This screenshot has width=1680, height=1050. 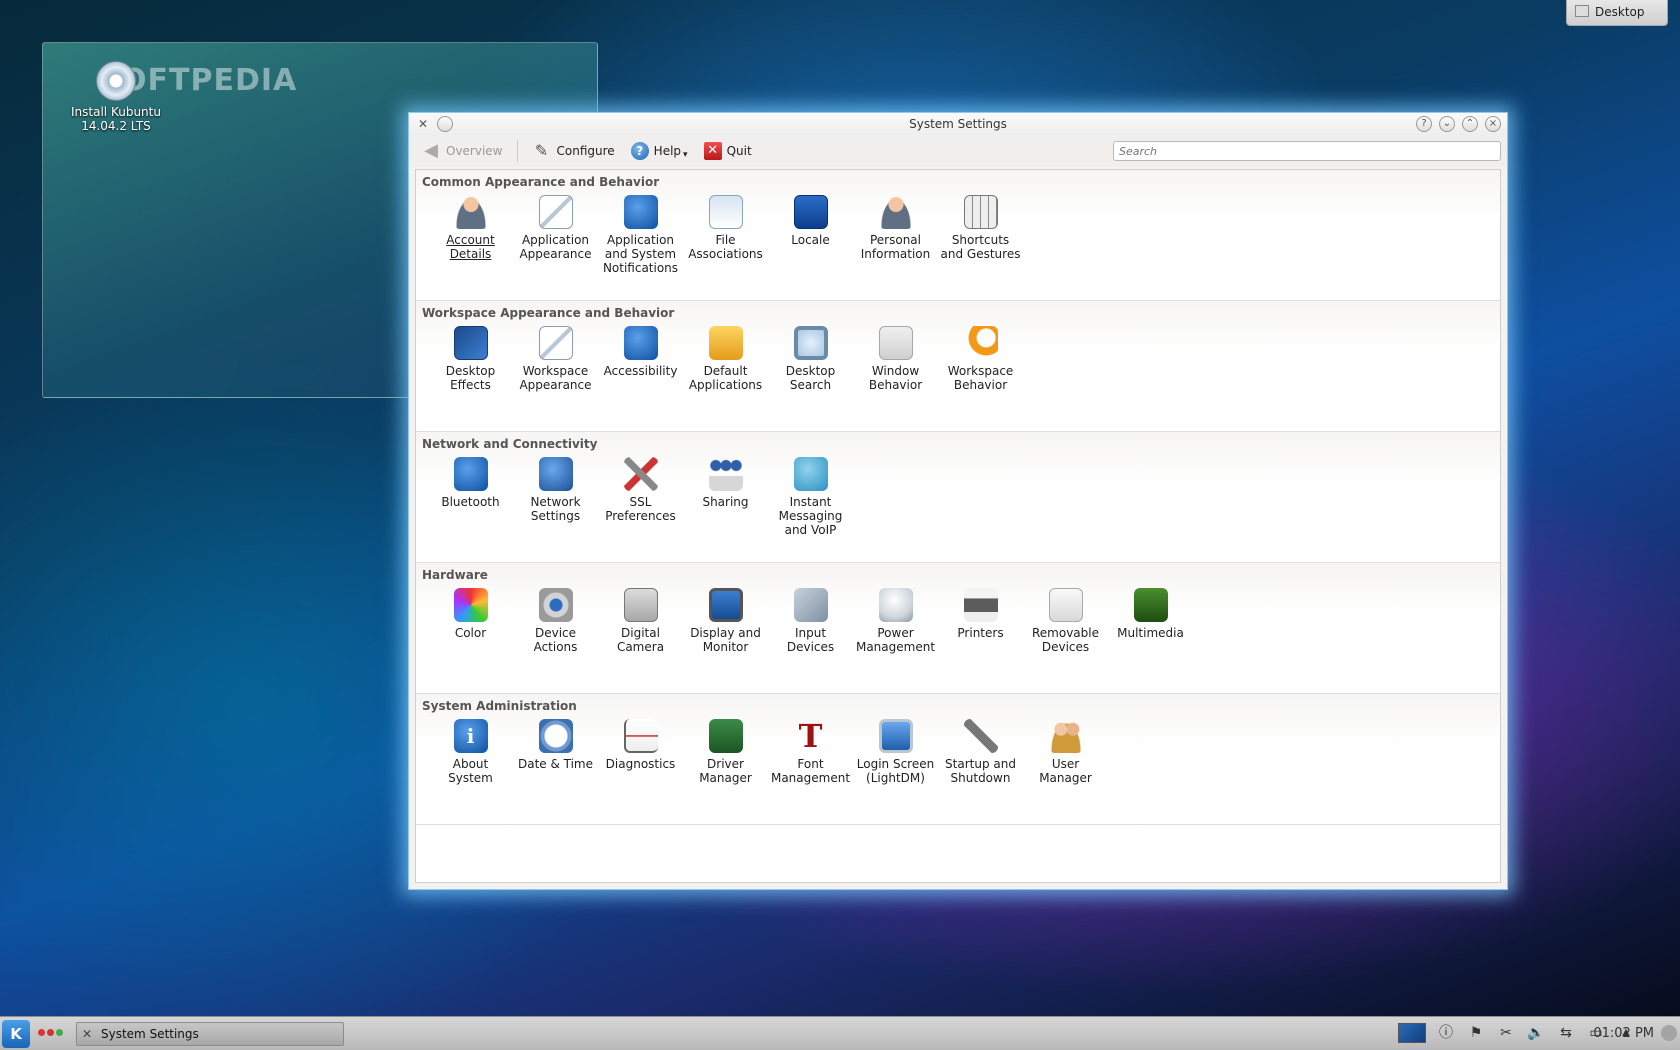 I want to click on multimedia-icon, so click(x=1150, y=605).